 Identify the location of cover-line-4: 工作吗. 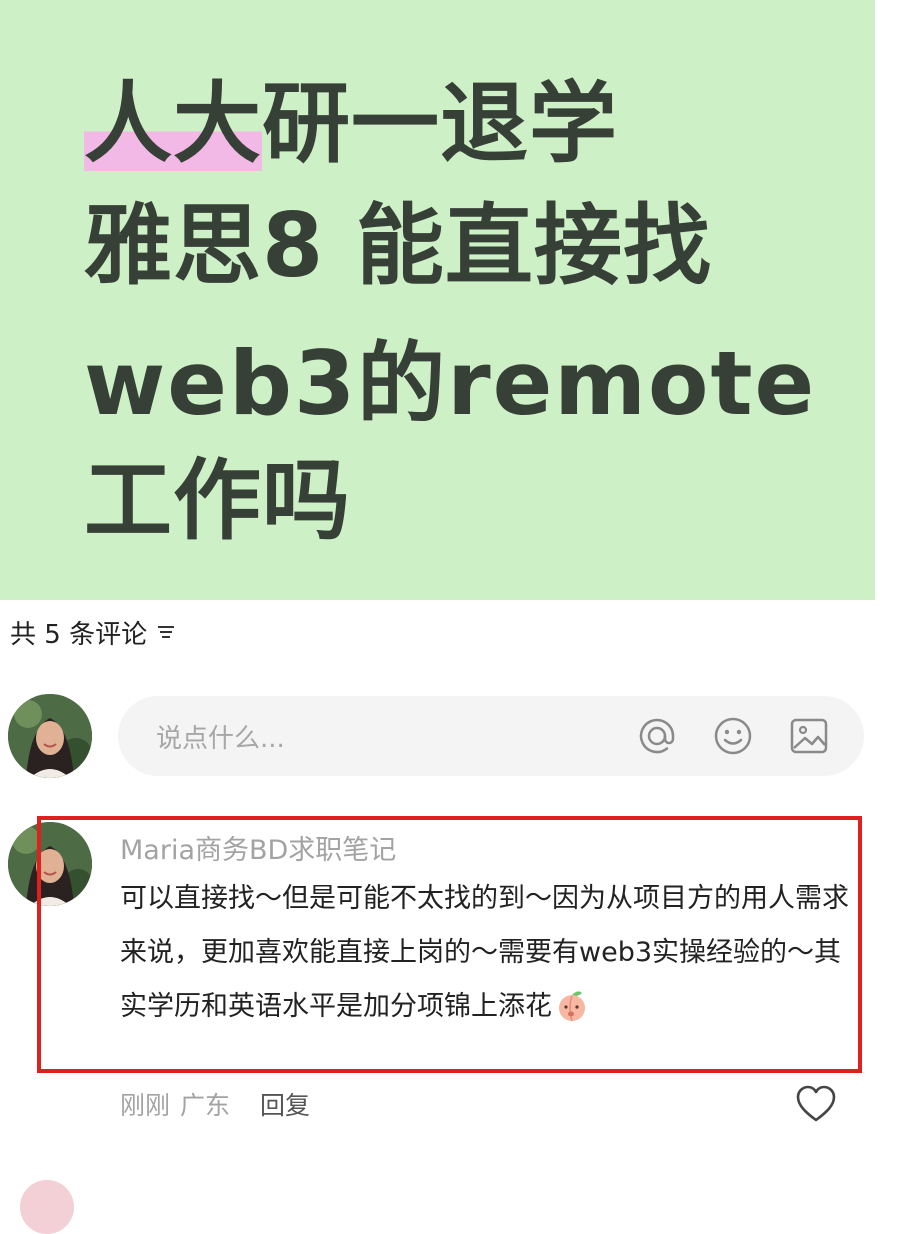
(218, 500).